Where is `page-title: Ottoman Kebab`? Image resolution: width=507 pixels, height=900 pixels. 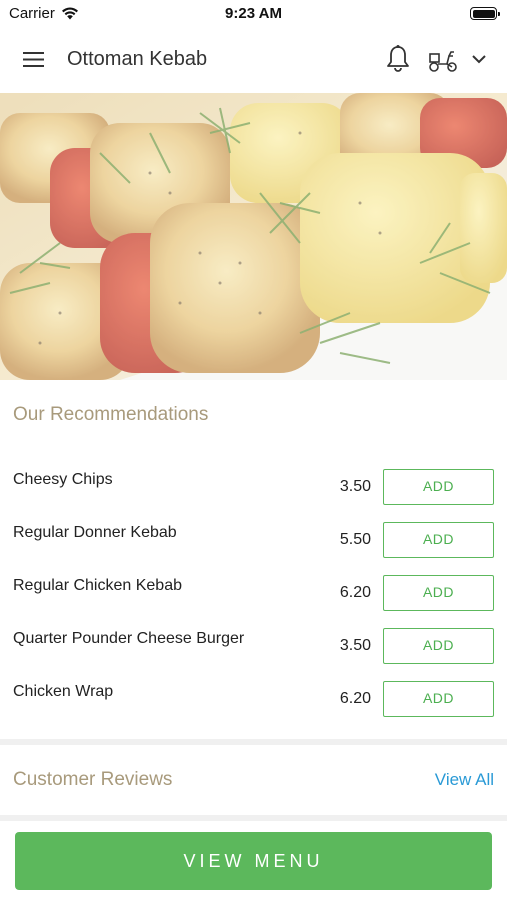
page-title: Ottoman Kebab is located at coordinates (137, 59).